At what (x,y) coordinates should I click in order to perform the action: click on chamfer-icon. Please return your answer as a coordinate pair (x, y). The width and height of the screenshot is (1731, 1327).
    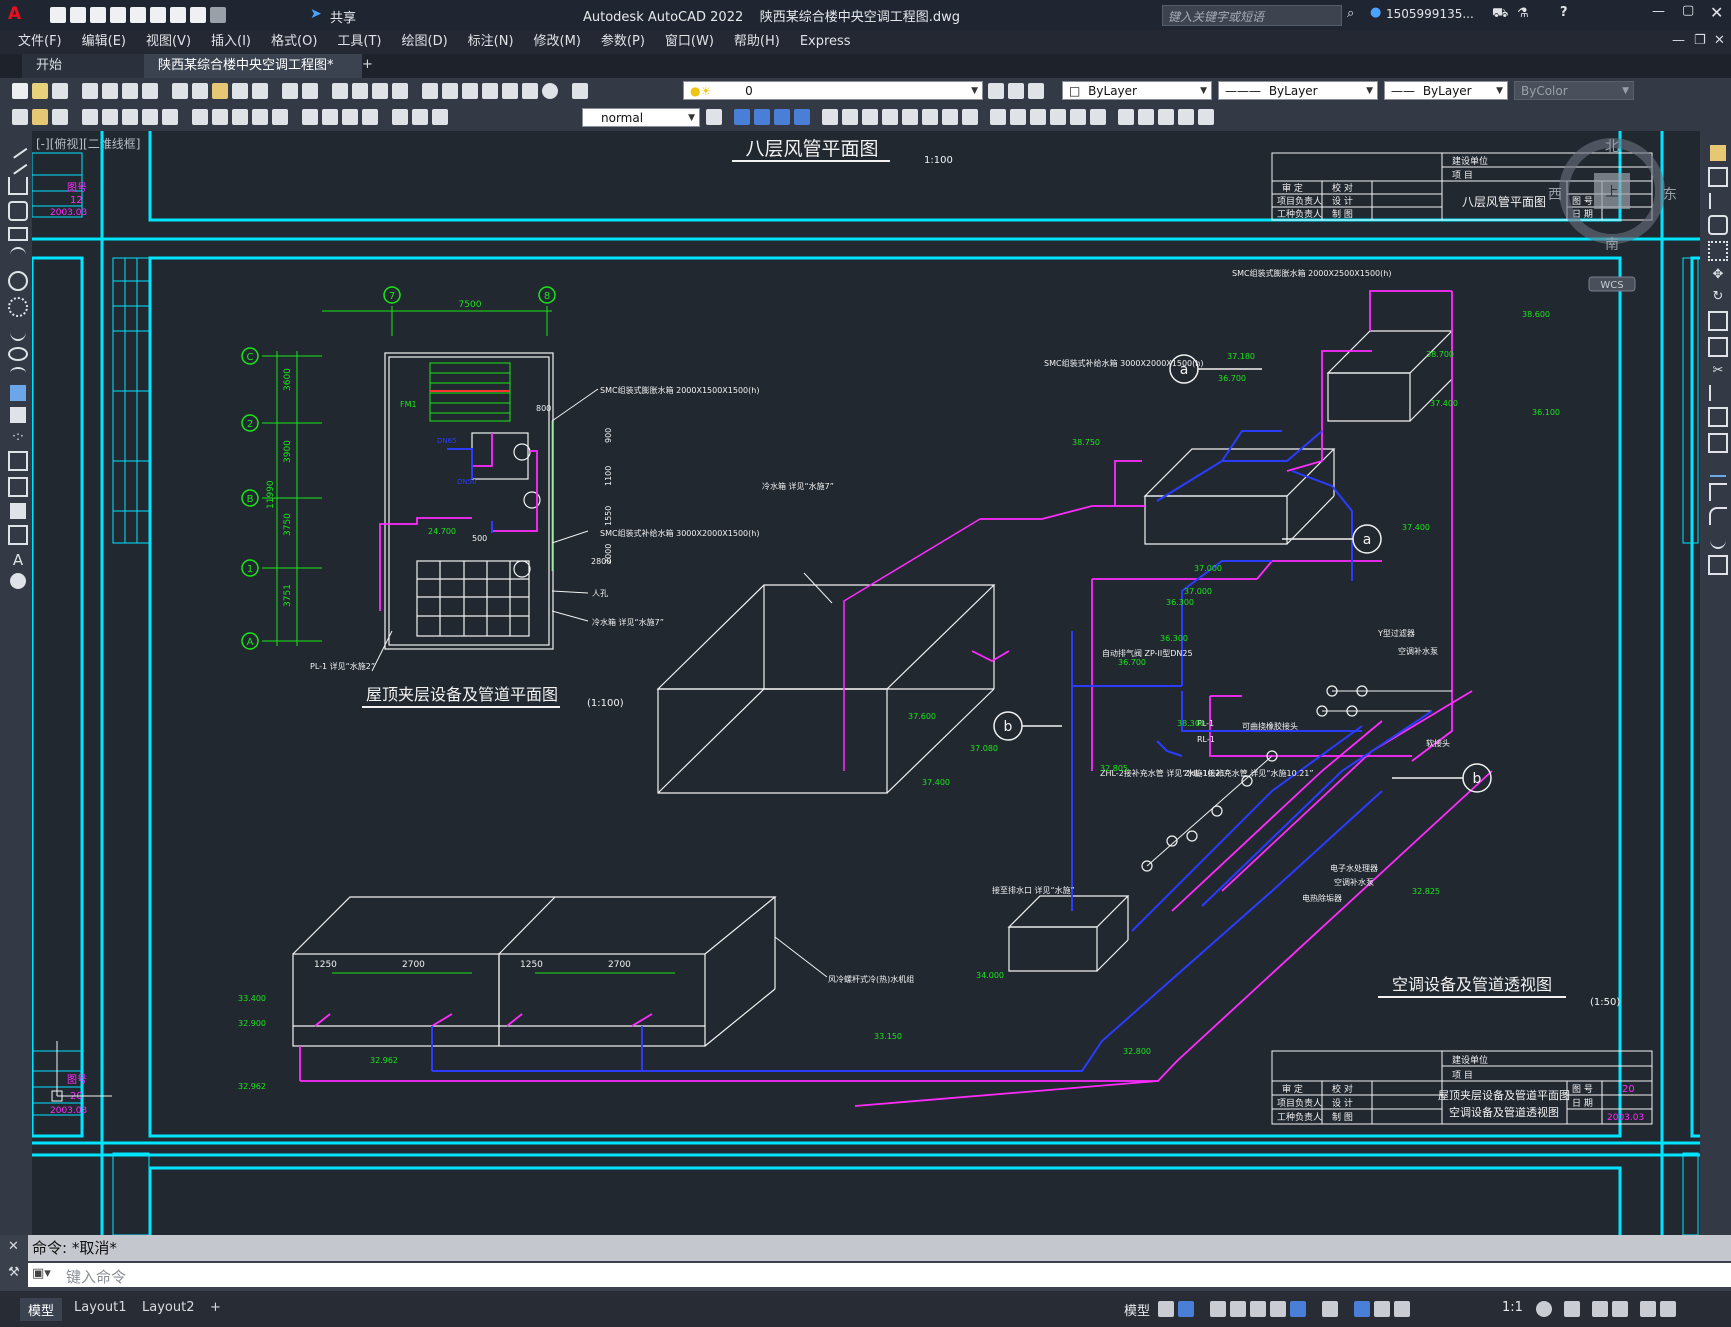
    Looking at the image, I should click on (1078, 117).